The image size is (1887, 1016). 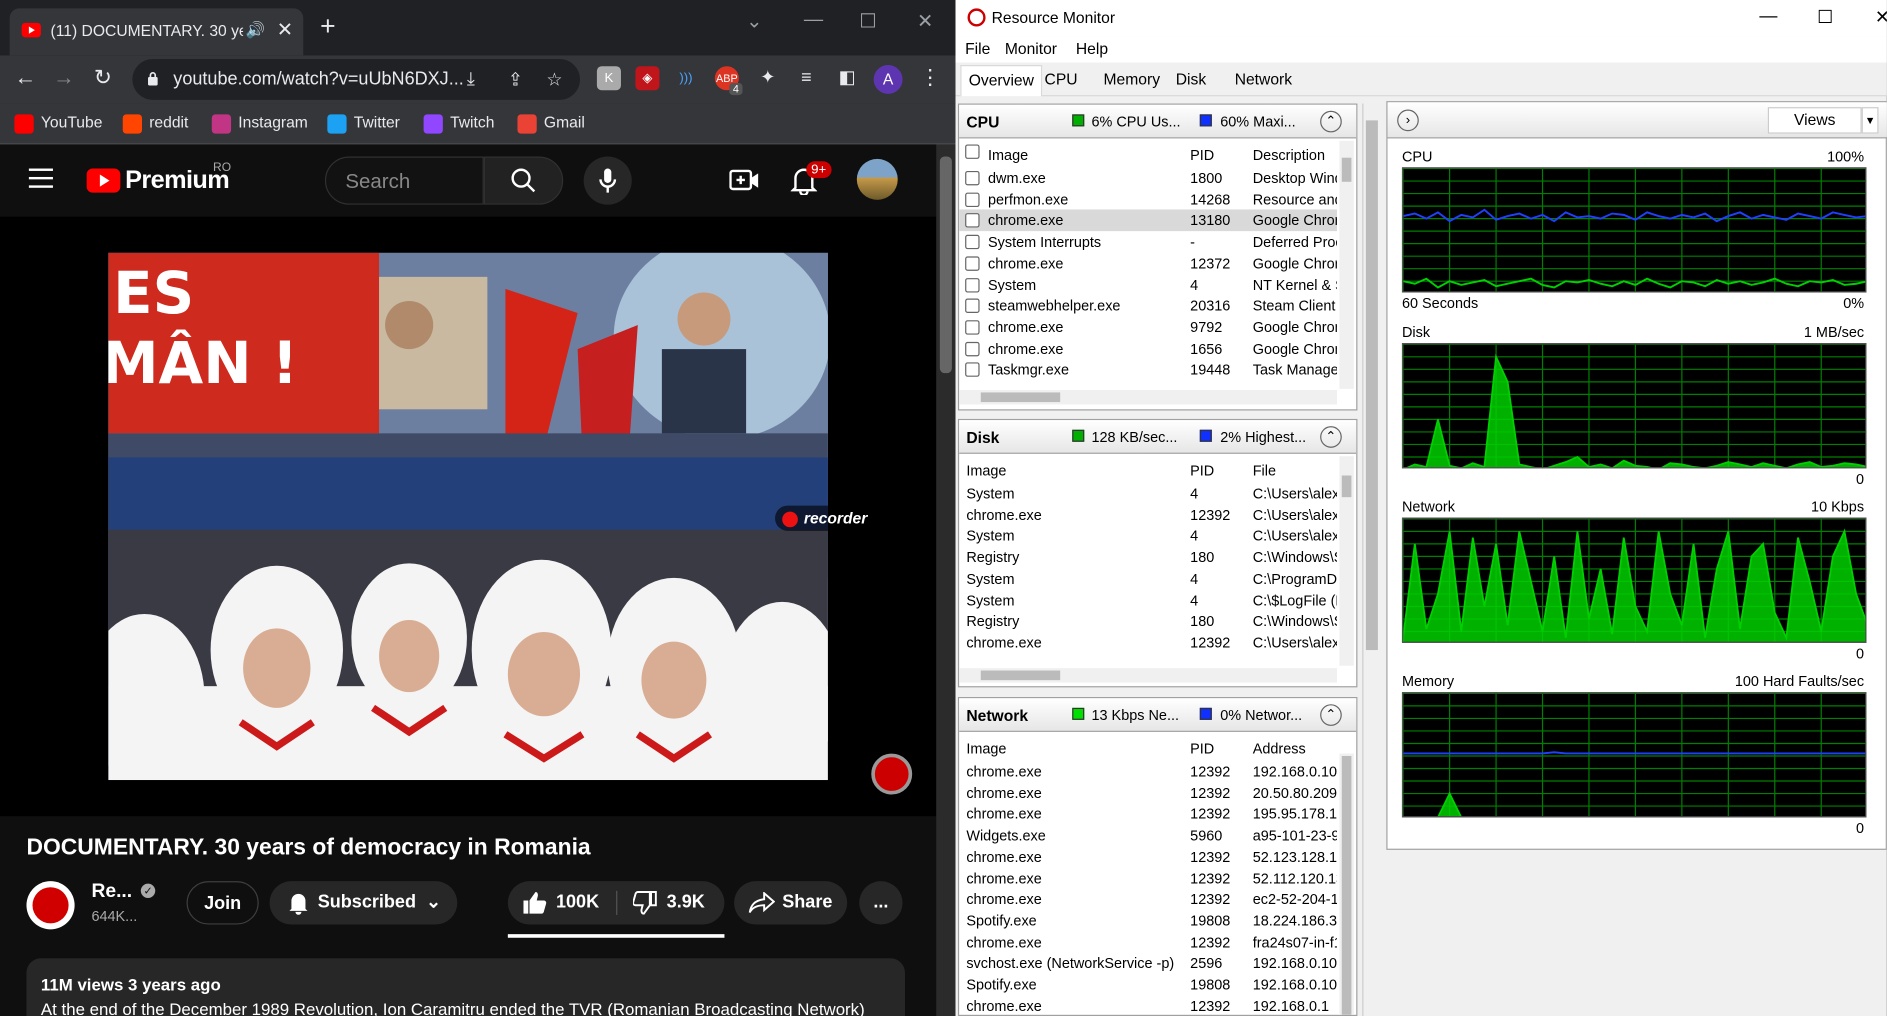 What do you see at coordinates (1131, 79) in the screenshot?
I see `tab-memory: Memory` at bounding box center [1131, 79].